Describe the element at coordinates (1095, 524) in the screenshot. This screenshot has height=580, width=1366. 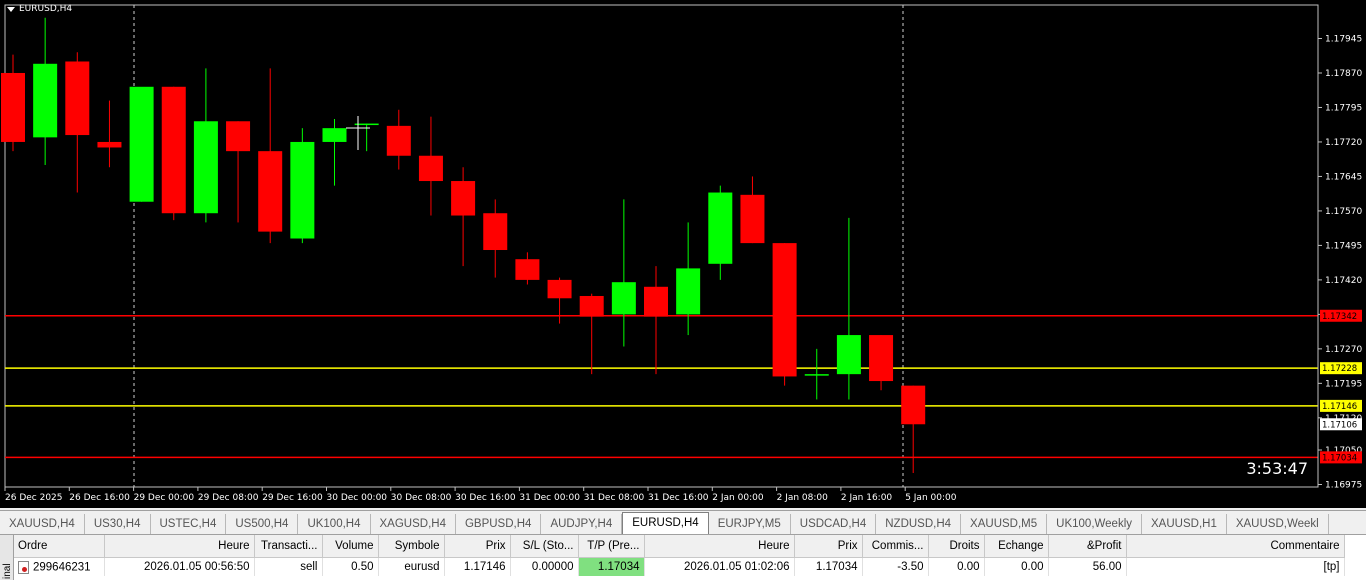
I see `chart-tab: UK100,Weekly` at that location.